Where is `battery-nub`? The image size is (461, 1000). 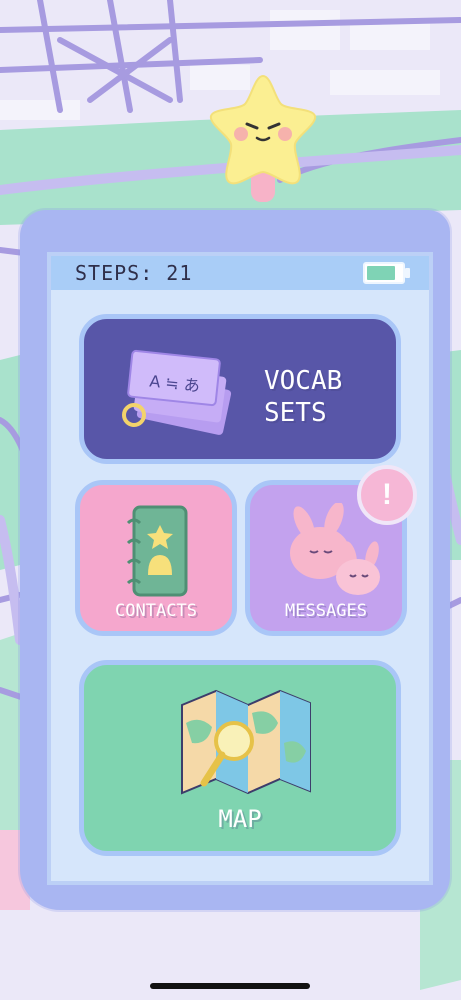 battery-nub is located at coordinates (407, 273).